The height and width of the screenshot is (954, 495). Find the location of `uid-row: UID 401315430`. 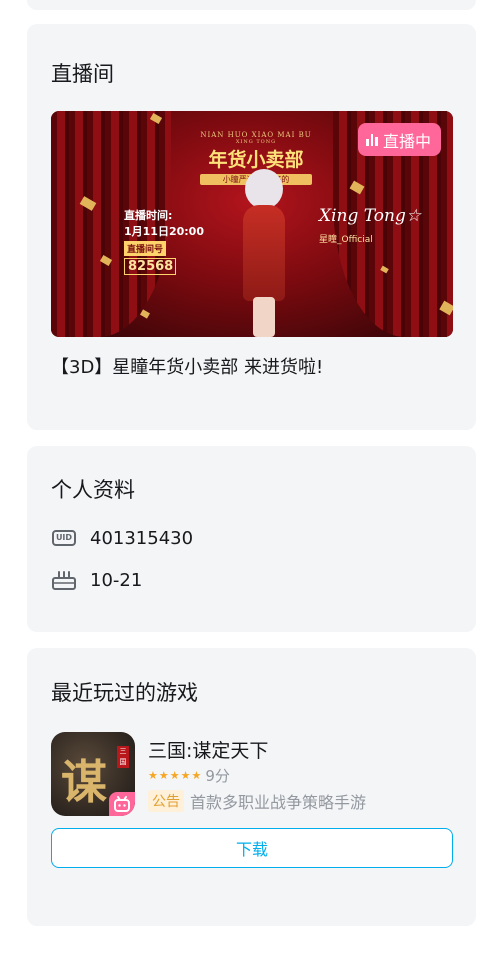

uid-row: UID 401315430 is located at coordinates (122, 538).